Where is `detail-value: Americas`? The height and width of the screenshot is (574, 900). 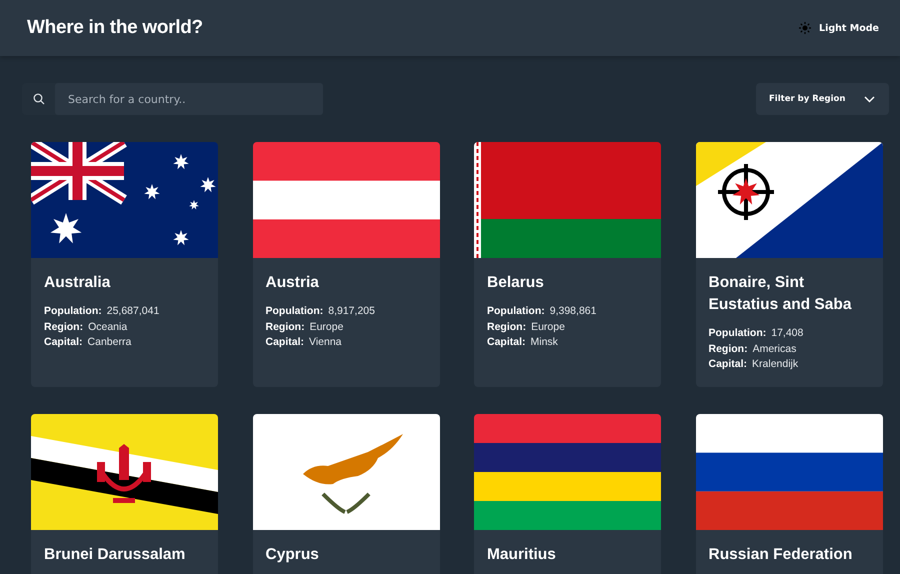
detail-value: Americas is located at coordinates (774, 349).